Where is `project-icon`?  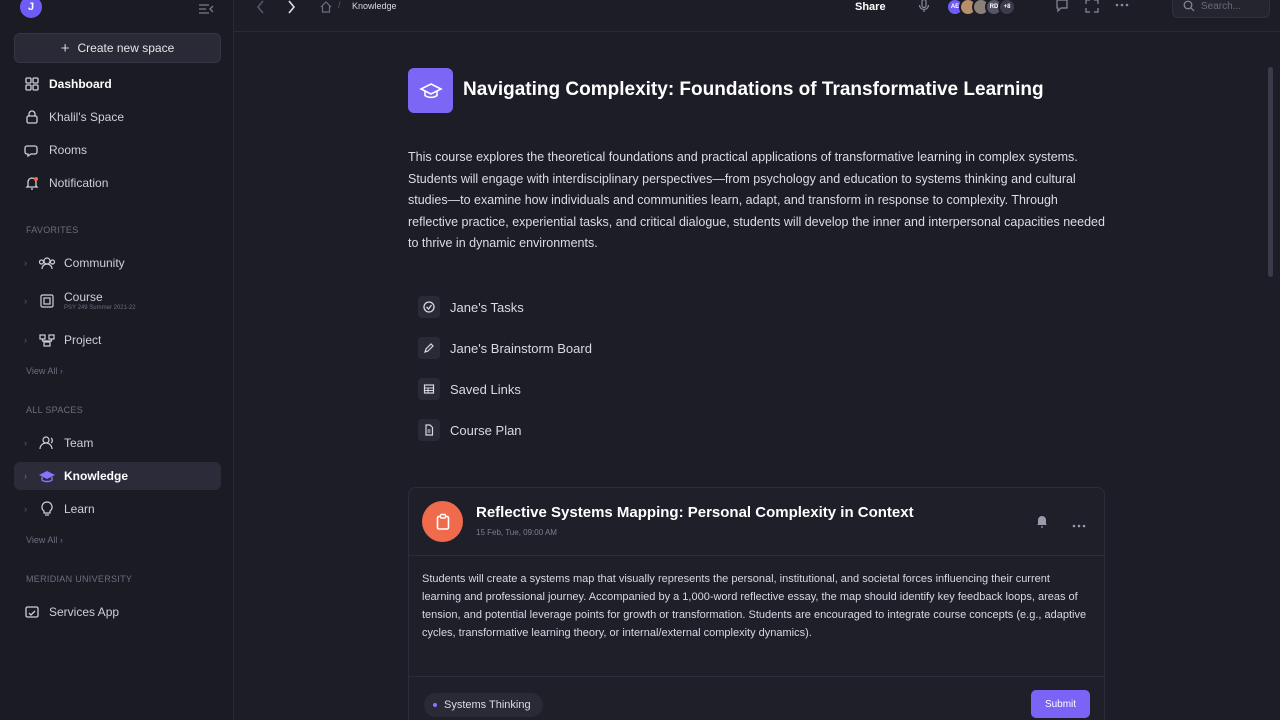
project-icon is located at coordinates (47, 340).